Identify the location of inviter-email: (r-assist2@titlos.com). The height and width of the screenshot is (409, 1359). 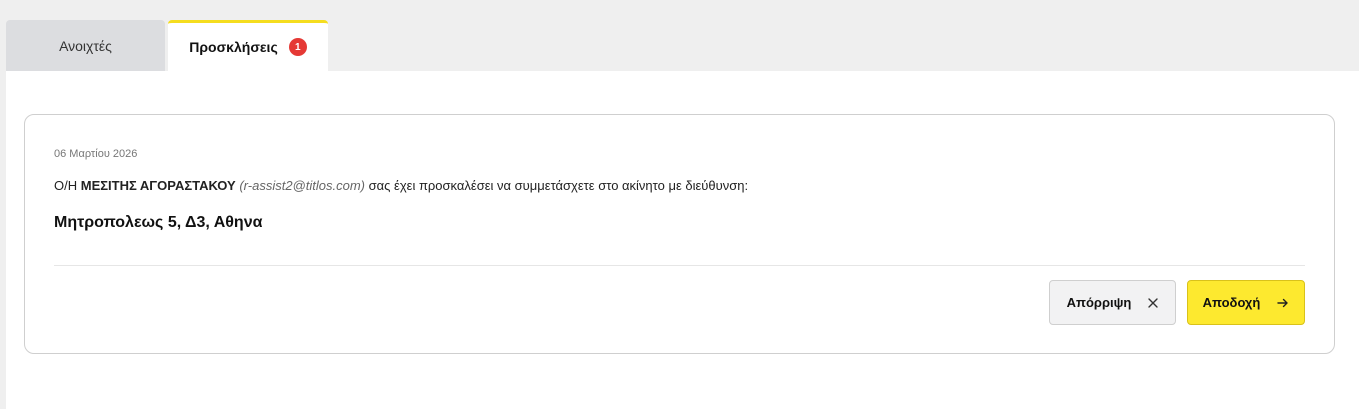
(302, 185).